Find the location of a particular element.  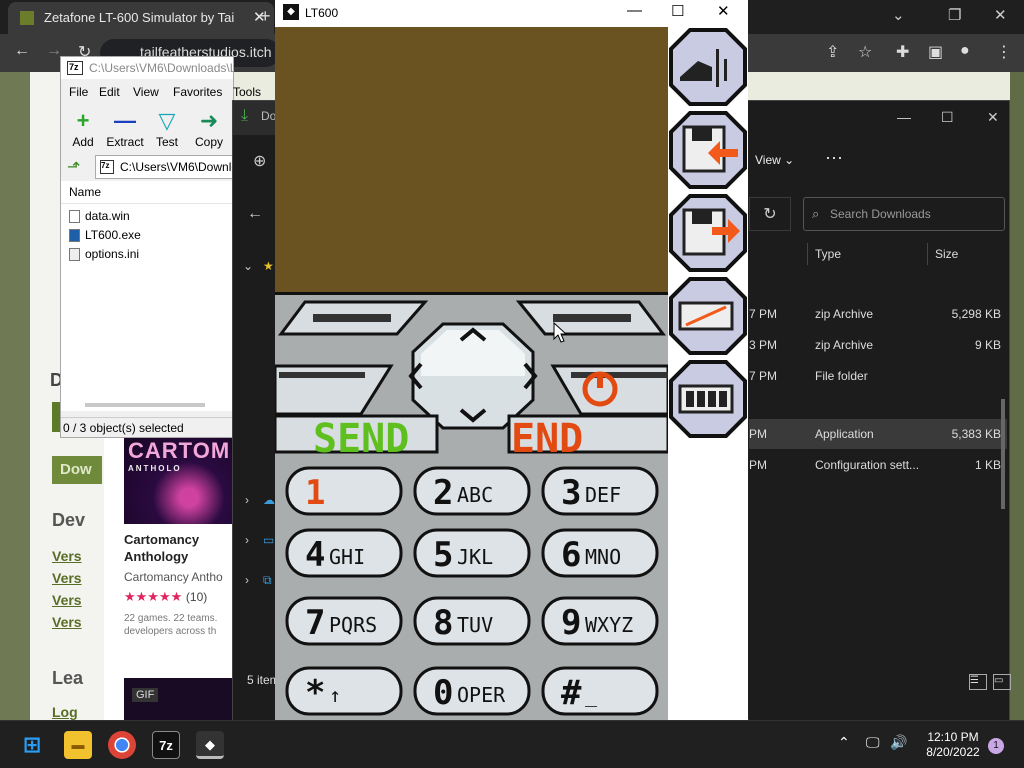

extract-button: — Extract is located at coordinates (125, 131).